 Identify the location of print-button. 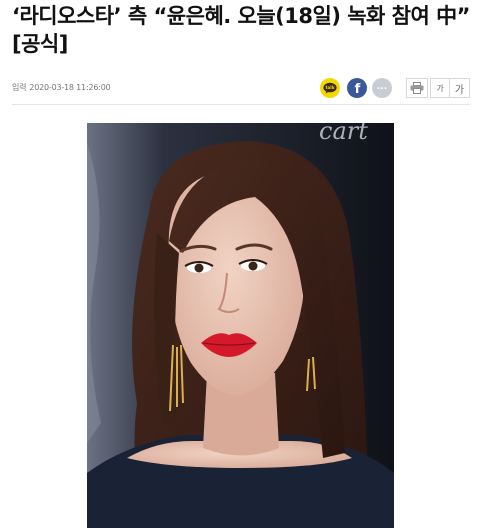
(417, 88).